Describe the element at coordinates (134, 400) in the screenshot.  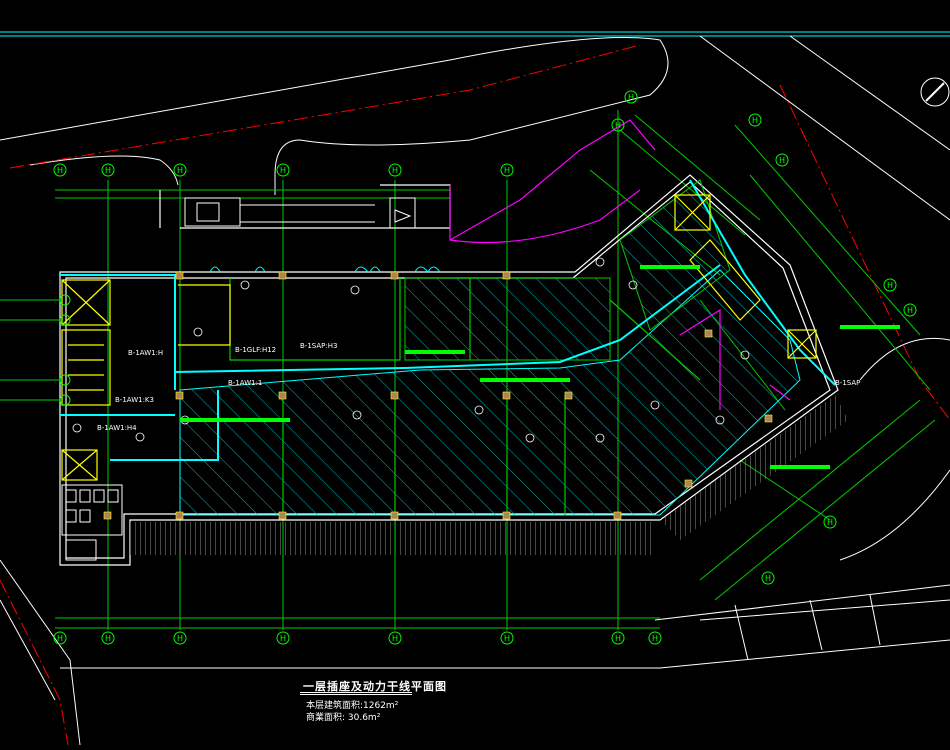
I see `cable-label: B-1AW1:K3` at that location.